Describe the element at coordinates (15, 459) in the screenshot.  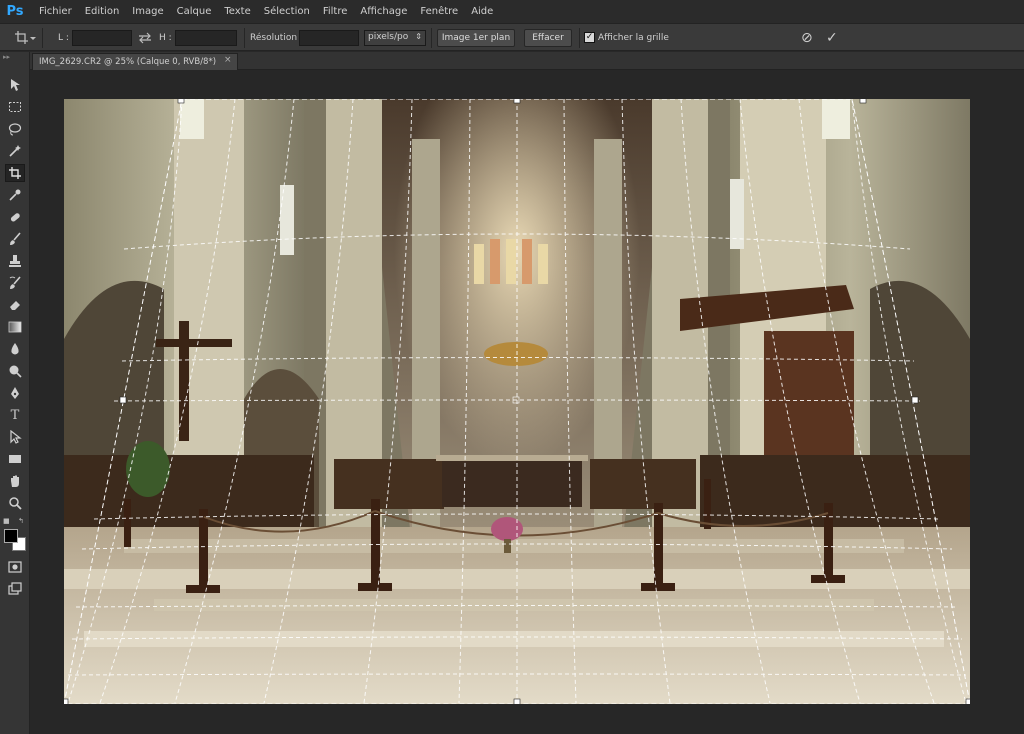
I see `rectangle-icon` at that location.